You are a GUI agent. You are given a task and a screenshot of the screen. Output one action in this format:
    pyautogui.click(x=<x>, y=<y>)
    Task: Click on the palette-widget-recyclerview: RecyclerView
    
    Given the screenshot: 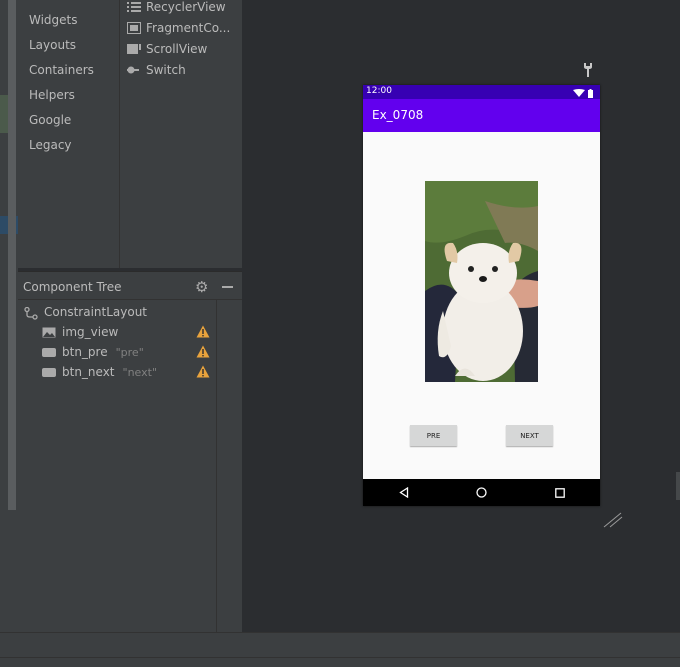 What is the action you would take?
    pyautogui.click(x=176, y=7)
    